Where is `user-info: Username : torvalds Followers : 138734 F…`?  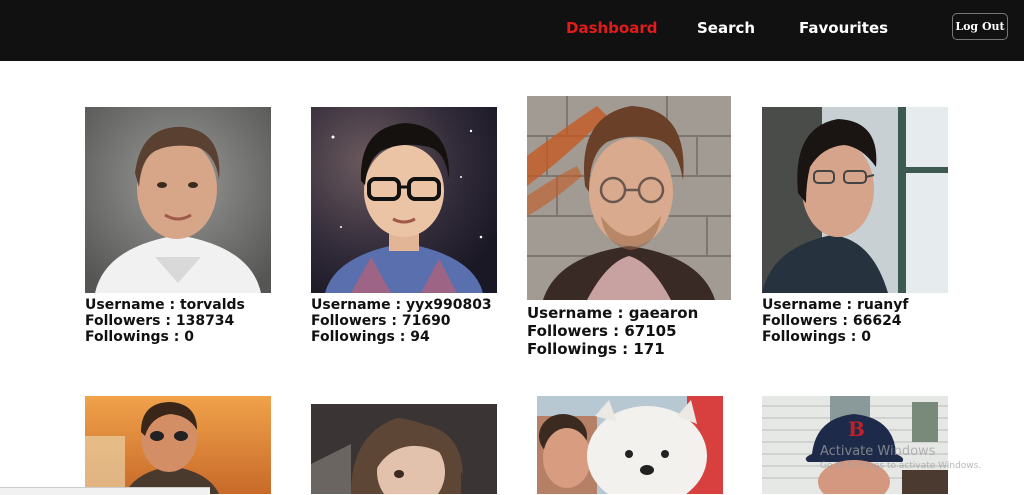
user-info: Username : torvalds Followers : 138734 F… is located at coordinates (165, 321).